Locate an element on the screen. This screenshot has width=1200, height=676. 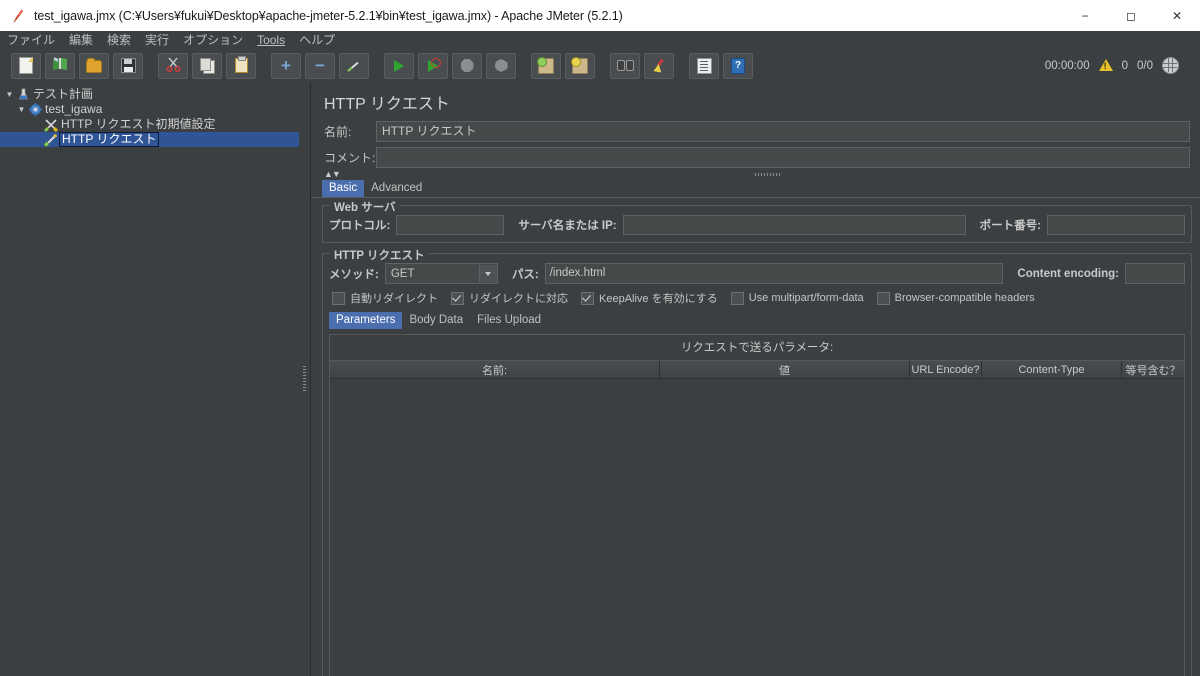
column-header-content-type: Content-Type is located at coordinates (1052, 369).